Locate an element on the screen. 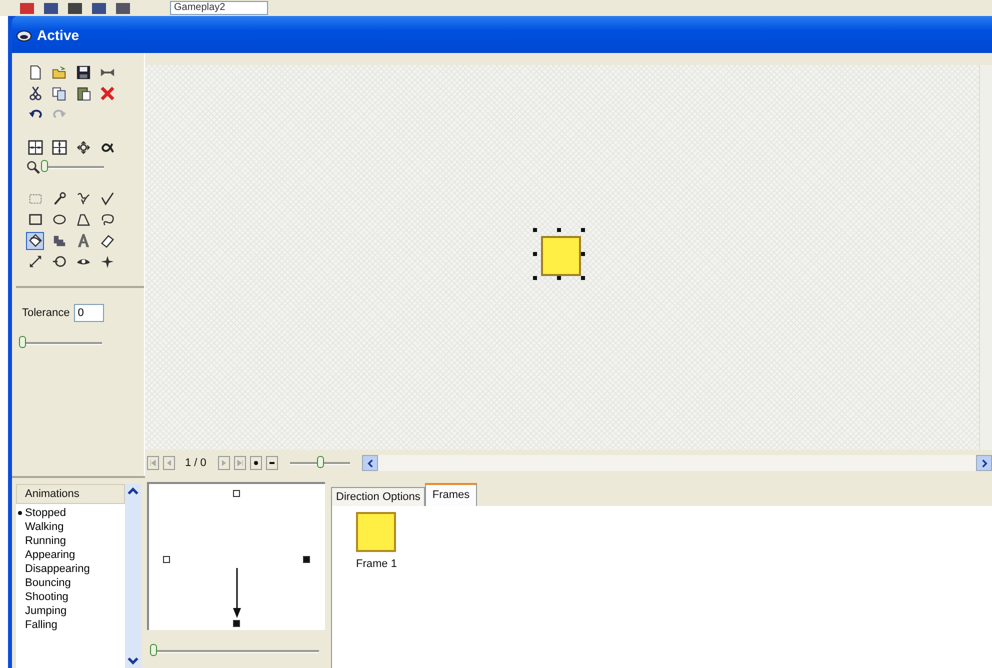  level-combo-box: Gameplay2 is located at coordinates (219, 8).